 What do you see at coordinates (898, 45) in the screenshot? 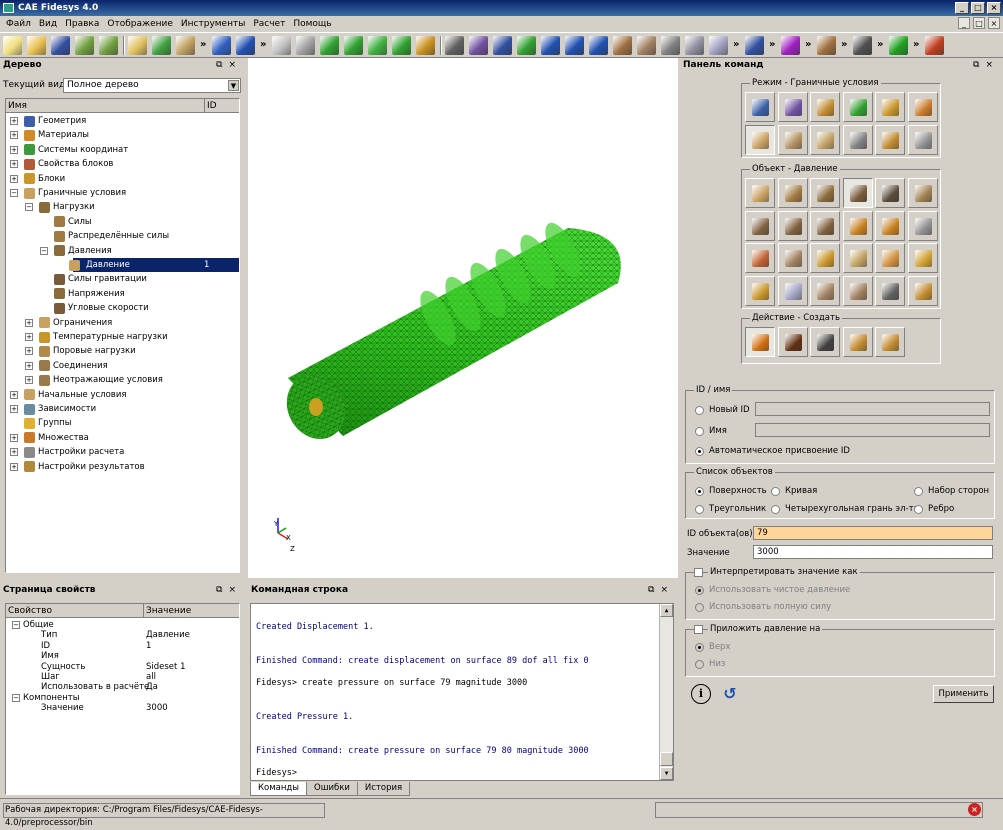
I see `run-icon` at bounding box center [898, 45].